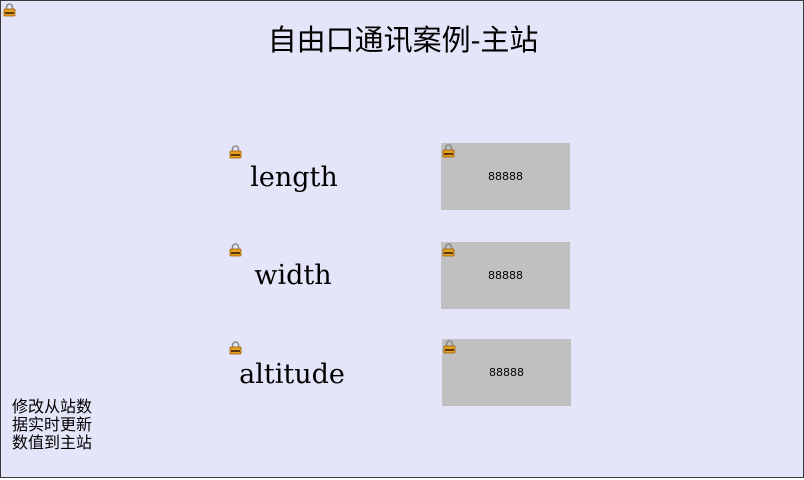 The width and height of the screenshot is (804, 480). Describe the element at coordinates (294, 177) in the screenshot. I see `length-label: length` at that location.